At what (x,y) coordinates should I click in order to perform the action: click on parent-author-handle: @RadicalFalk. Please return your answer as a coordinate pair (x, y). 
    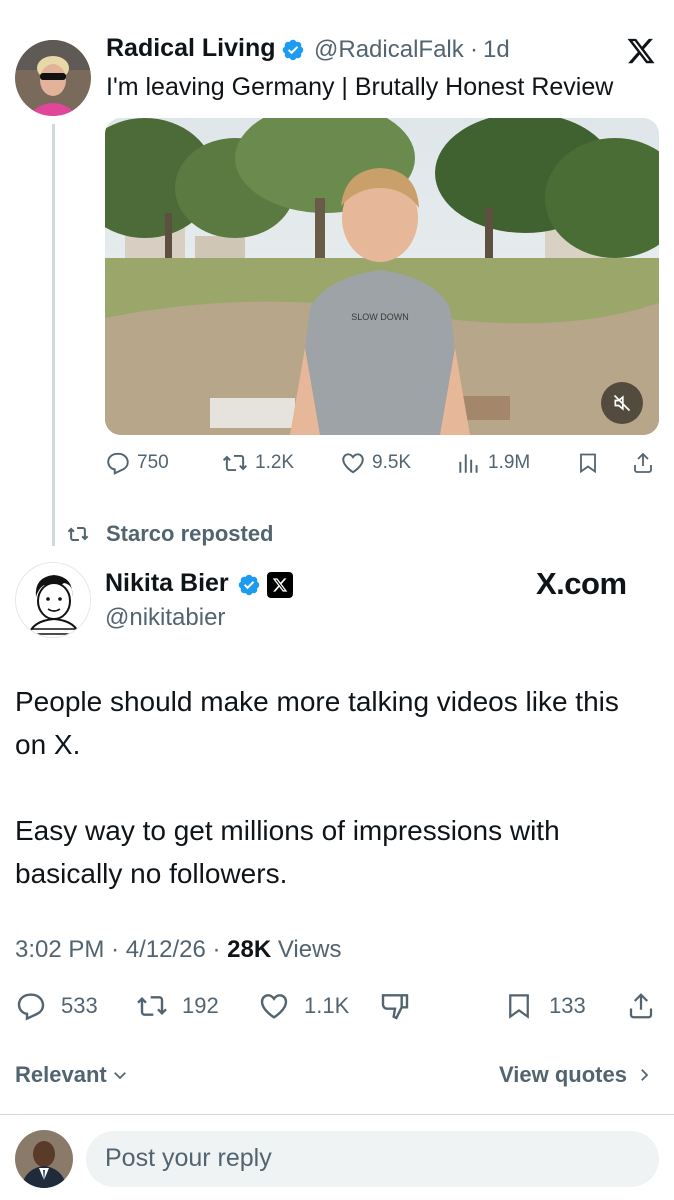
    Looking at the image, I should click on (389, 50).